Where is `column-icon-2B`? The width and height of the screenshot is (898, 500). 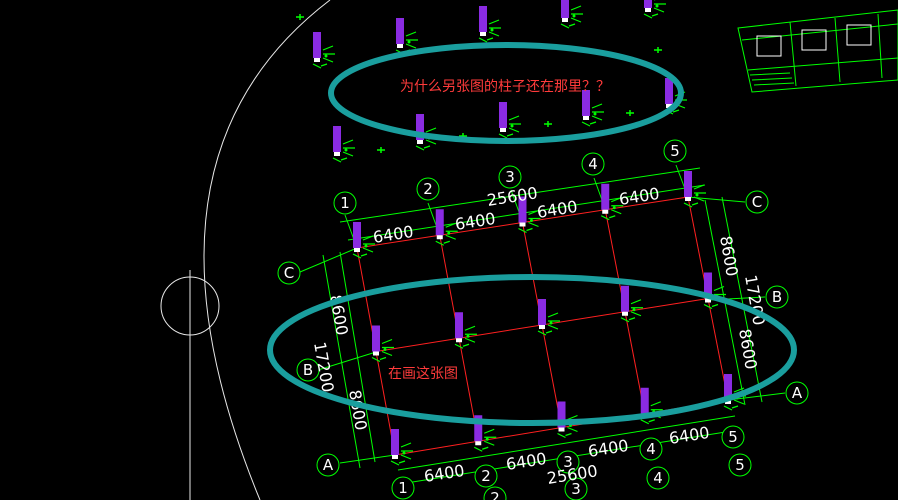
column-icon-2B is located at coordinates (465, 330).